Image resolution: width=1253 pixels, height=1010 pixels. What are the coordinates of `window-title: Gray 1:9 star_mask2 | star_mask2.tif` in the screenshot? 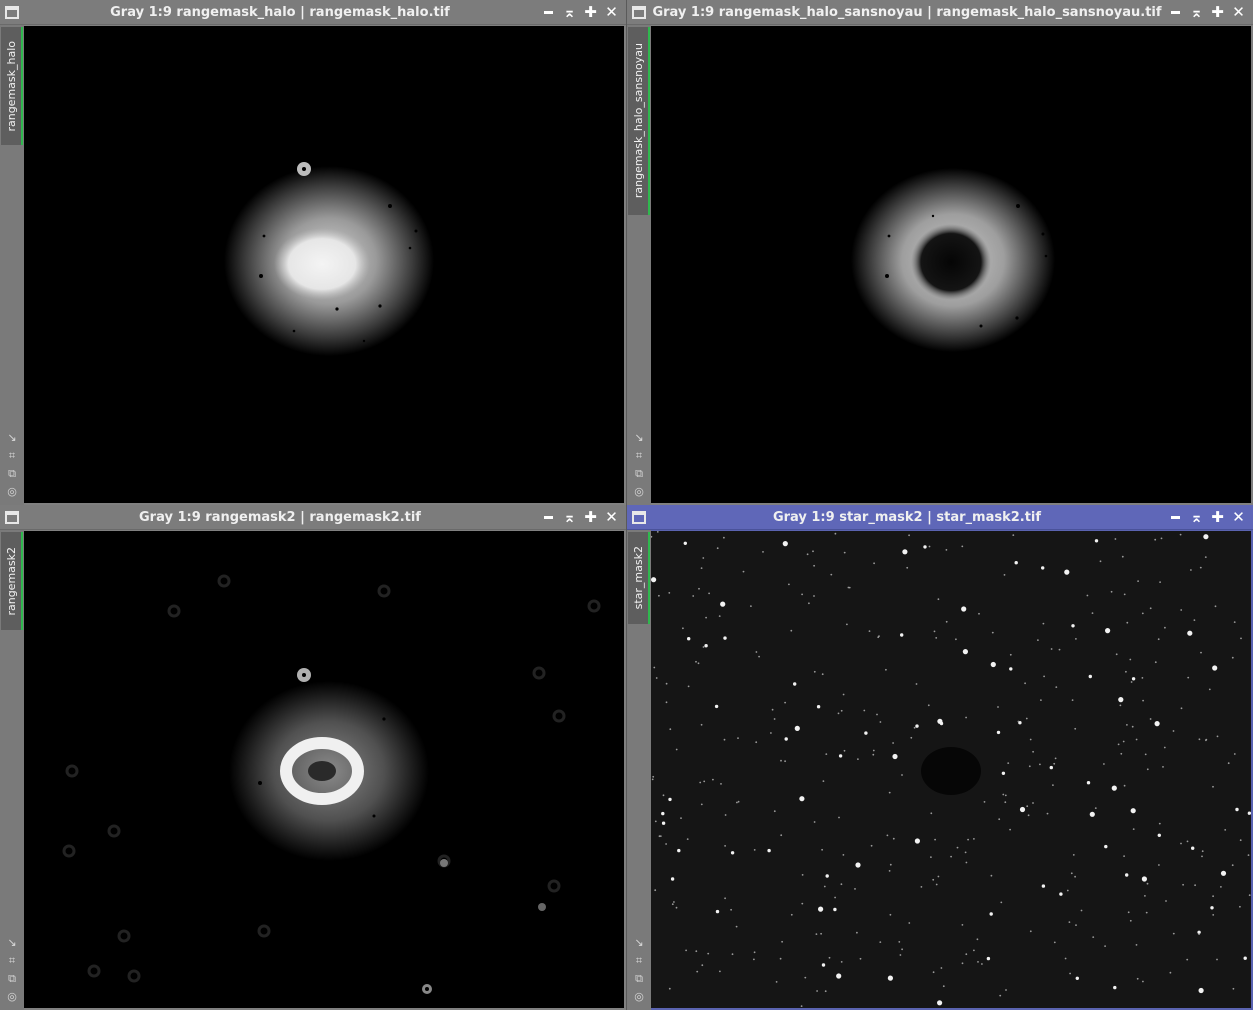 It's located at (907, 517).